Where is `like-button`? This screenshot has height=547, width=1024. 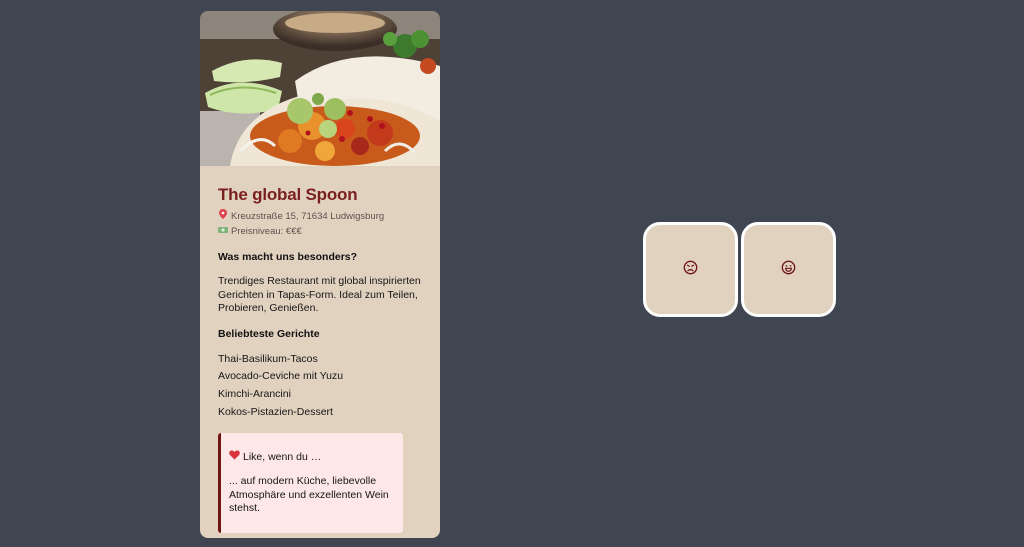 like-button is located at coordinates (788, 269).